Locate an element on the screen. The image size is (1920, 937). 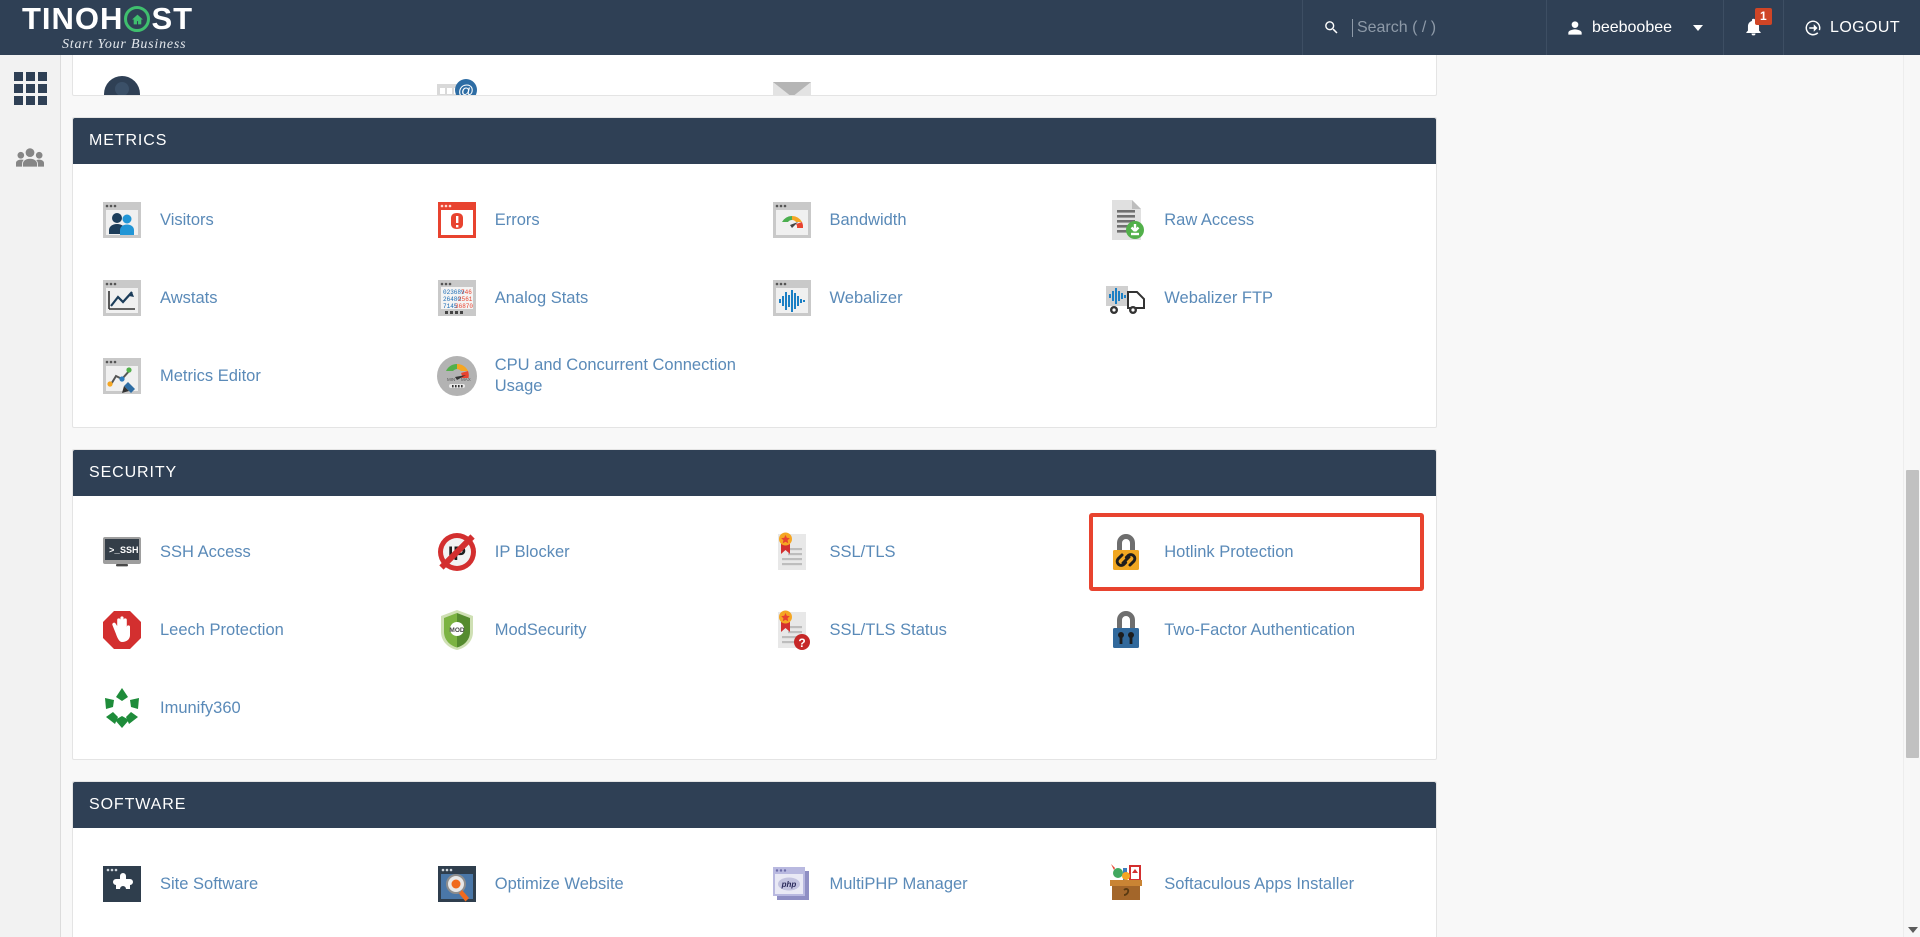
tile-hotlink-protection: Hotlink Protection is located at coordinates (1256, 552).